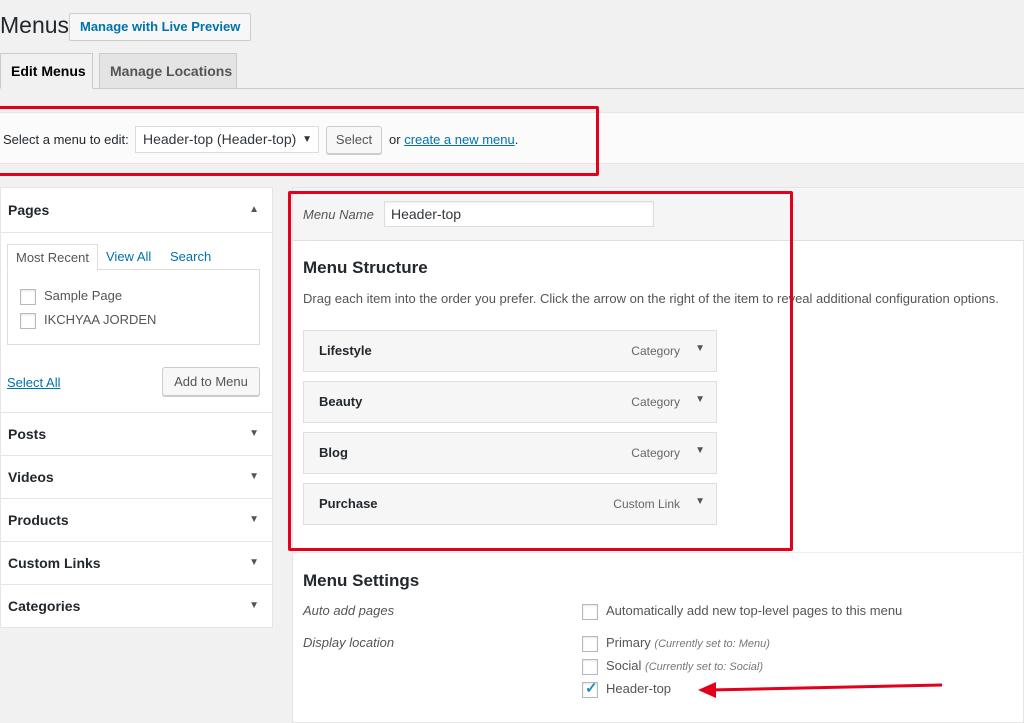 This screenshot has width=1024, height=723. Describe the element at coordinates (211, 381) in the screenshot. I see `add-to-menu-button: Add to Menu` at that location.